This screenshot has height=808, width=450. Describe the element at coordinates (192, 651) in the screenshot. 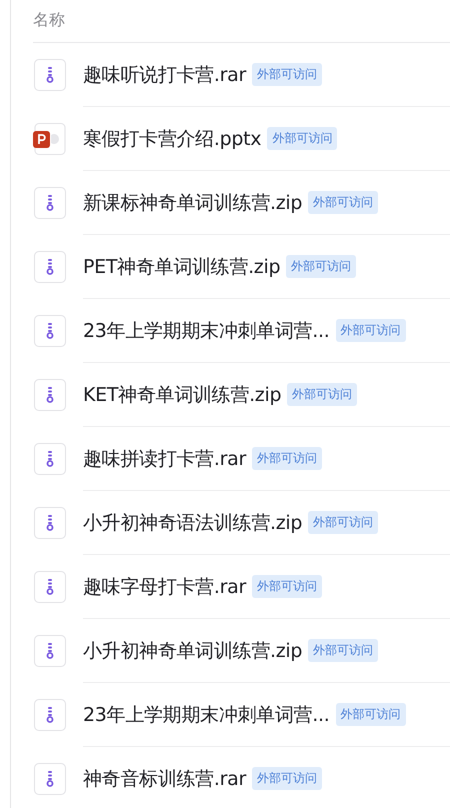

I see `file-name: 小升初神奇单词训练营.zip` at that location.